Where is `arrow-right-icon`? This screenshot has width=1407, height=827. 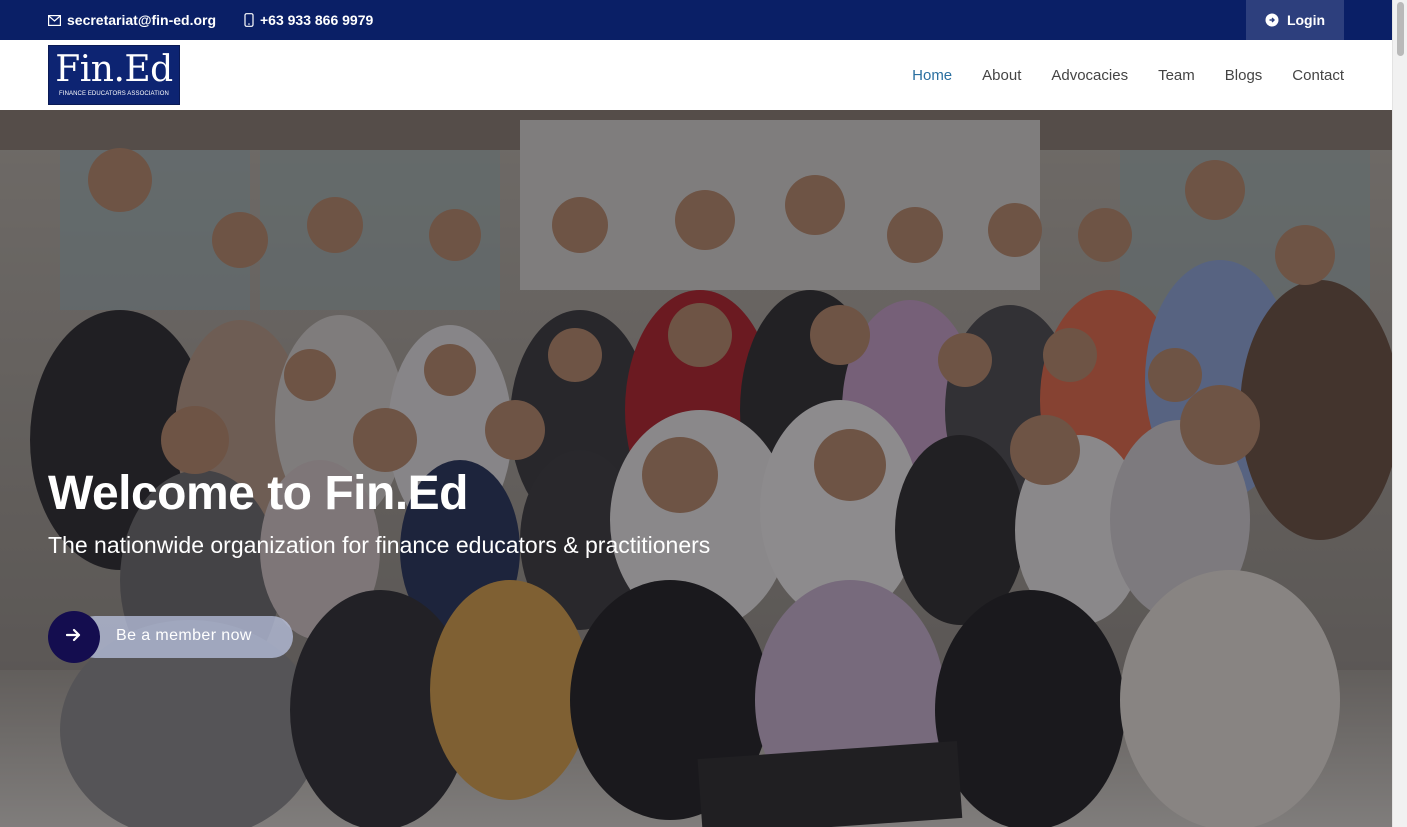 arrow-right-icon is located at coordinates (73, 637).